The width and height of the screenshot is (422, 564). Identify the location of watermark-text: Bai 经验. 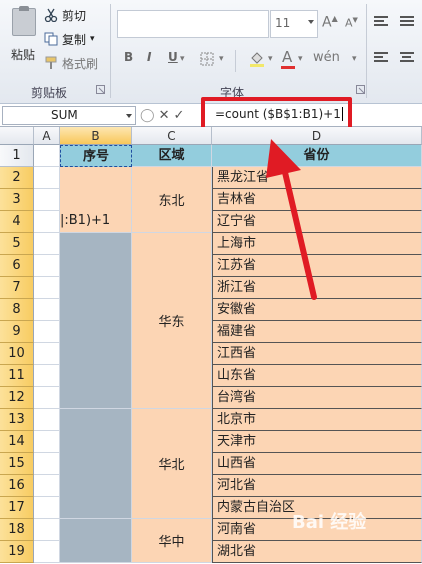
(329, 522).